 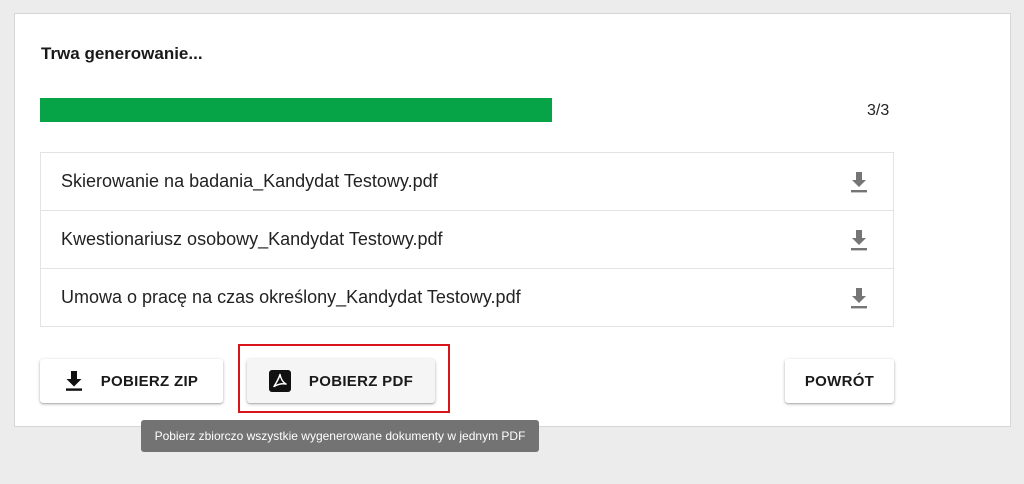 I want to click on progress-bar, so click(x=466, y=110).